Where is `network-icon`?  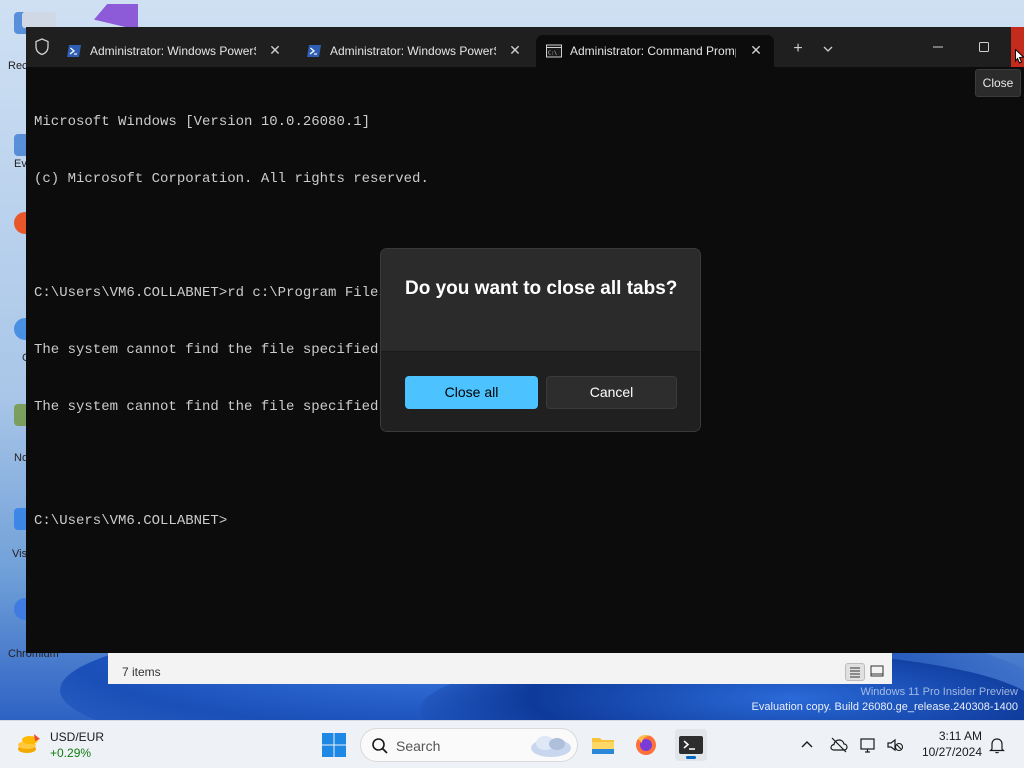 network-icon is located at coordinates (867, 745).